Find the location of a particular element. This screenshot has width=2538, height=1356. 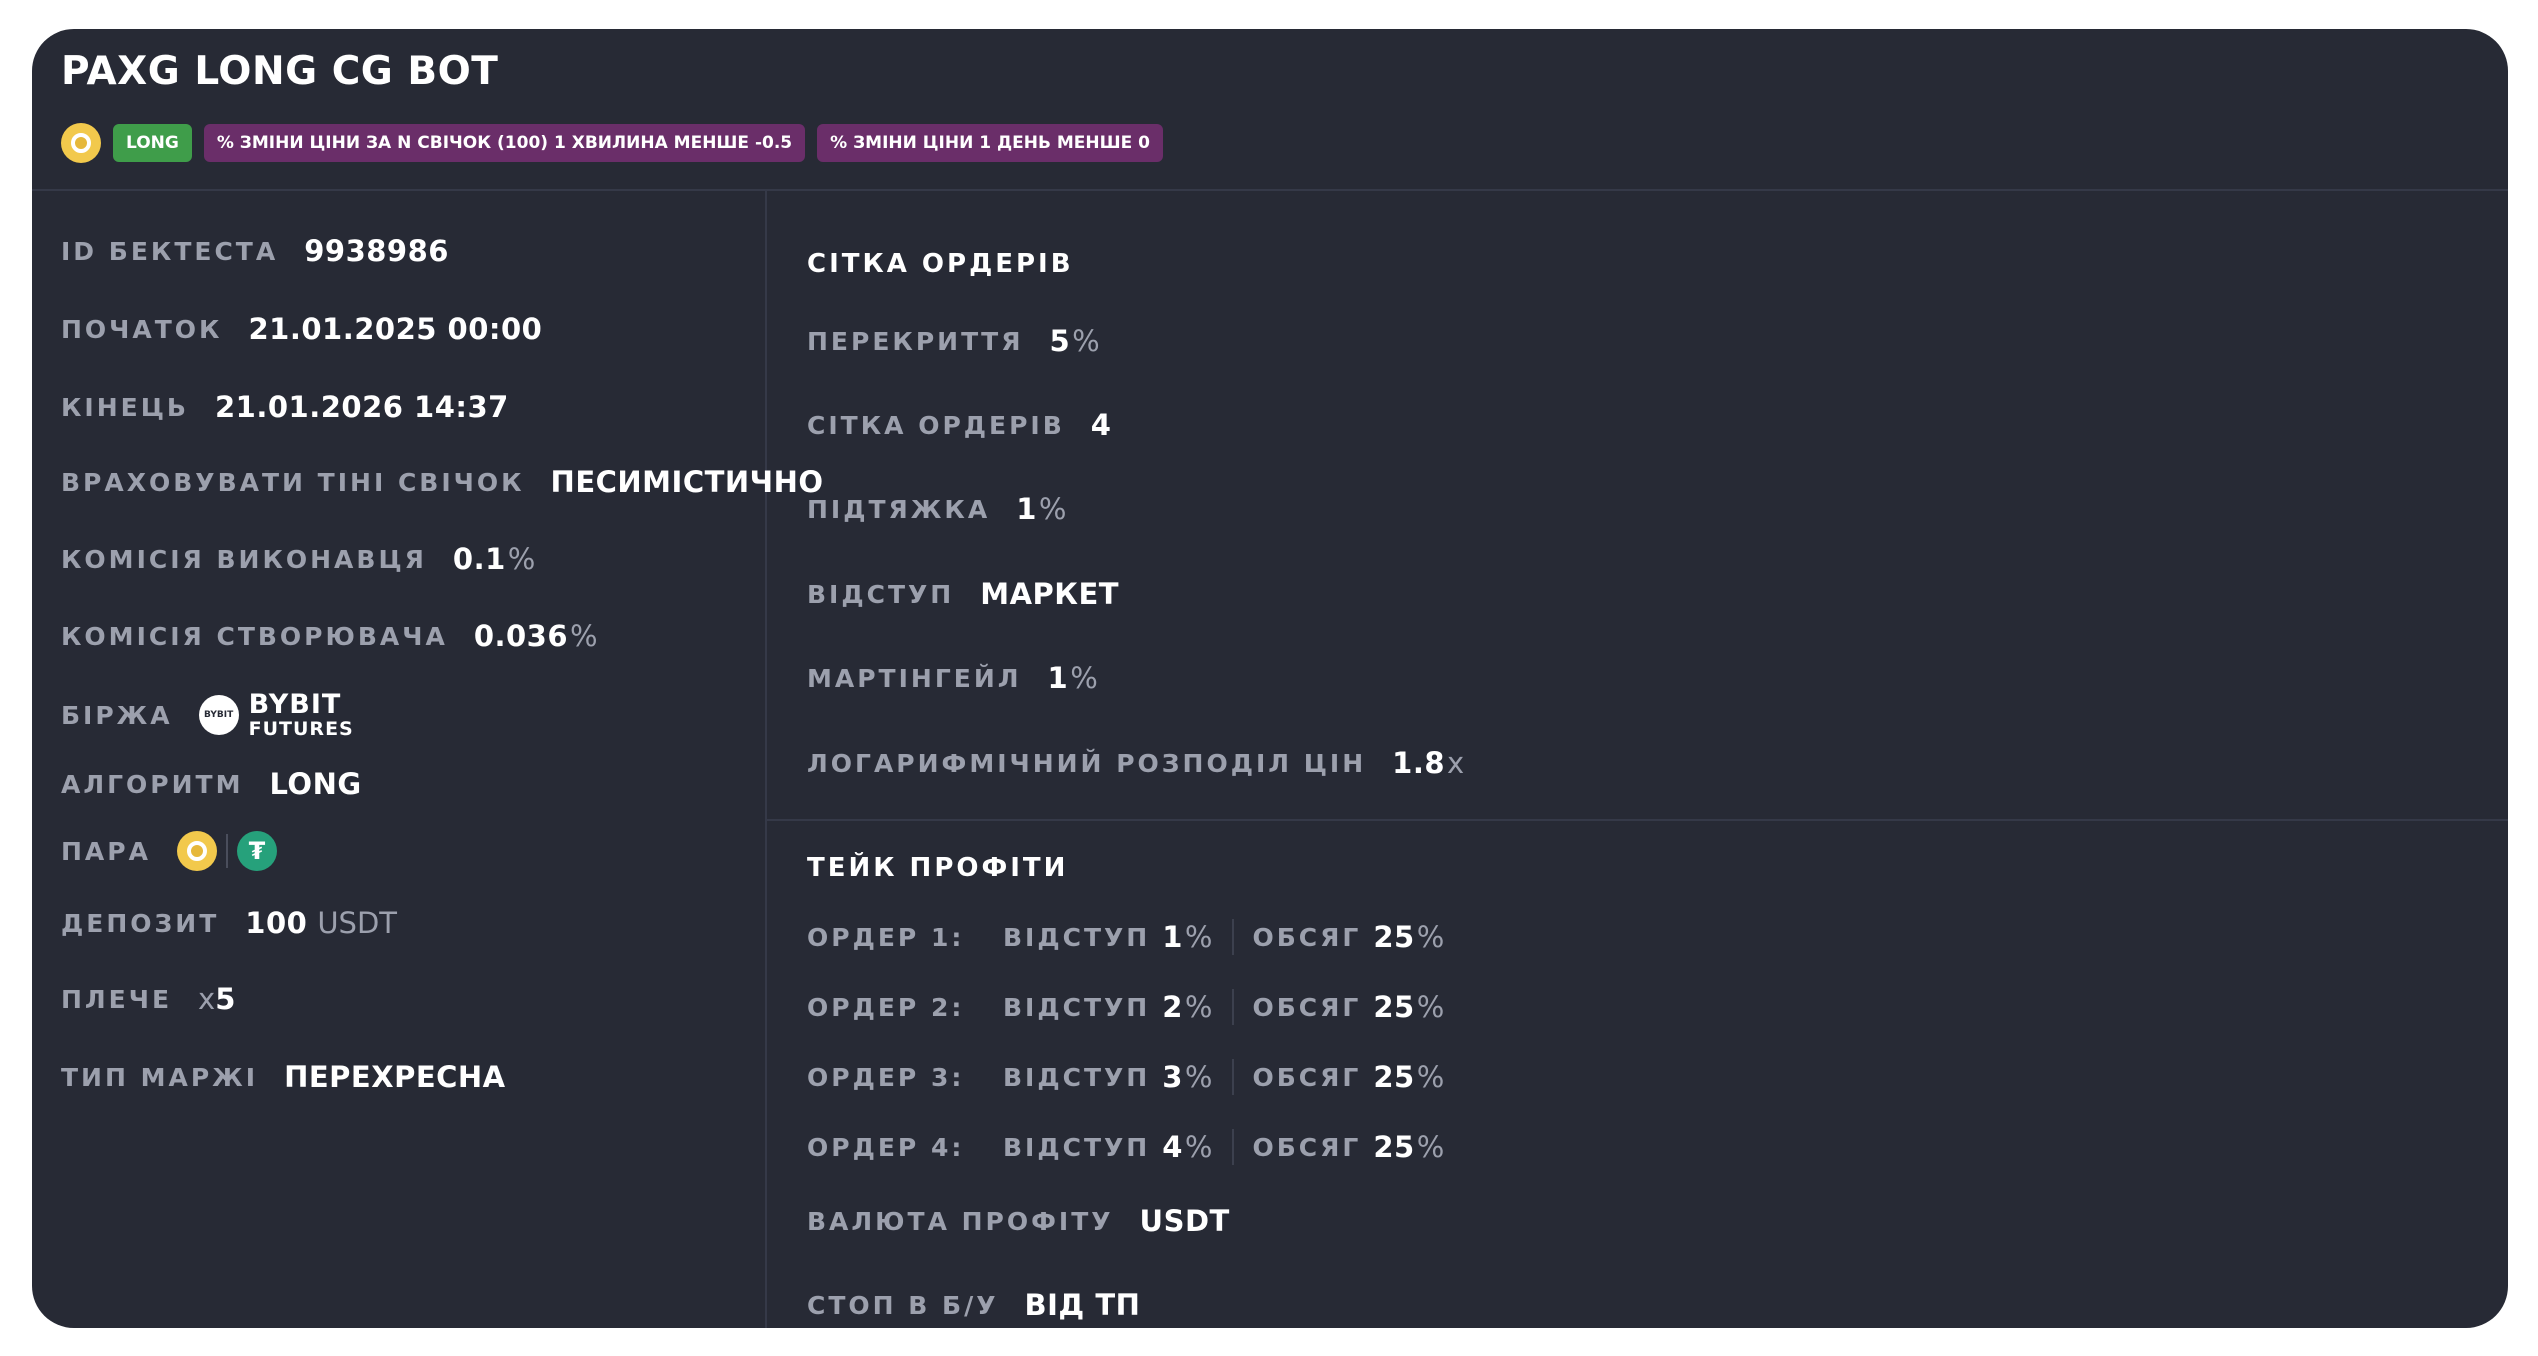

grid-orders-label: СІТКА ОРДЕРІВ is located at coordinates (936, 425).